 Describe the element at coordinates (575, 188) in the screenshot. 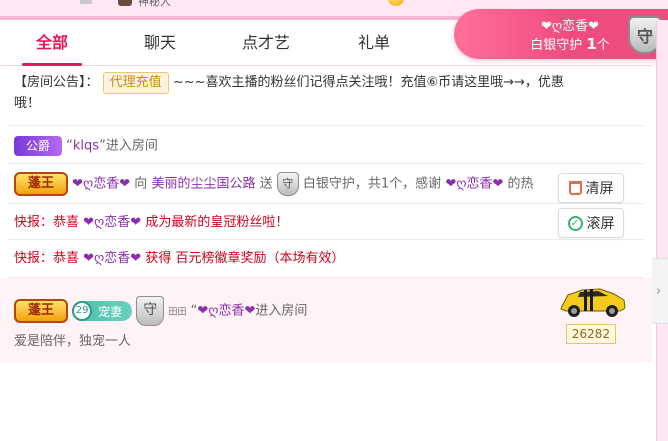

I see `trash-icon` at that location.